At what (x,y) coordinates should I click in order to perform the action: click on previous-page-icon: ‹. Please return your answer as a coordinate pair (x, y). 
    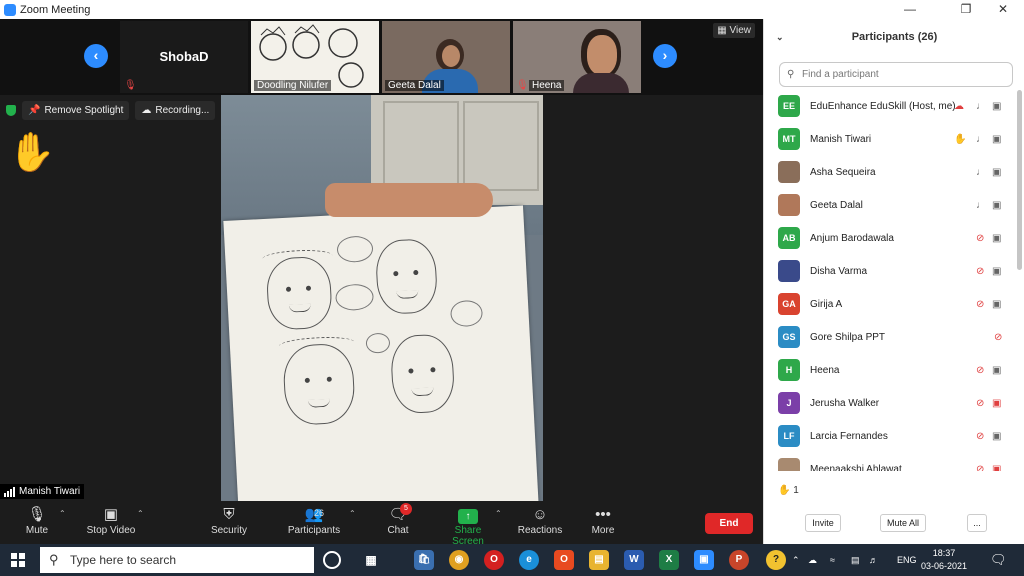
    Looking at the image, I should click on (96, 56).